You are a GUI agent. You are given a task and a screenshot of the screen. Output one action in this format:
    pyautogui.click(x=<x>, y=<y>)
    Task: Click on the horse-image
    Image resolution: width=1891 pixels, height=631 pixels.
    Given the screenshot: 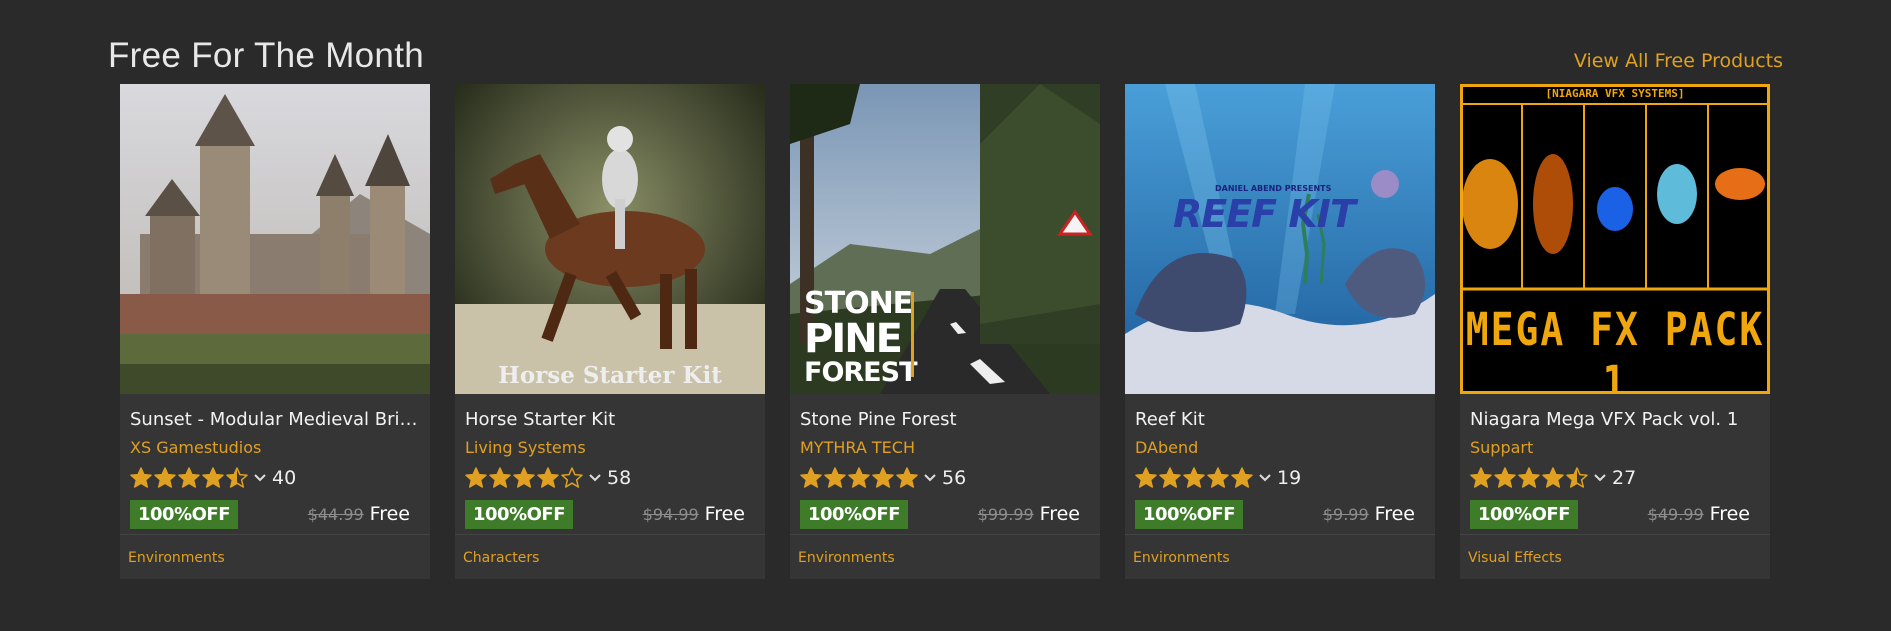 What is the action you would take?
    pyautogui.click(x=610, y=239)
    